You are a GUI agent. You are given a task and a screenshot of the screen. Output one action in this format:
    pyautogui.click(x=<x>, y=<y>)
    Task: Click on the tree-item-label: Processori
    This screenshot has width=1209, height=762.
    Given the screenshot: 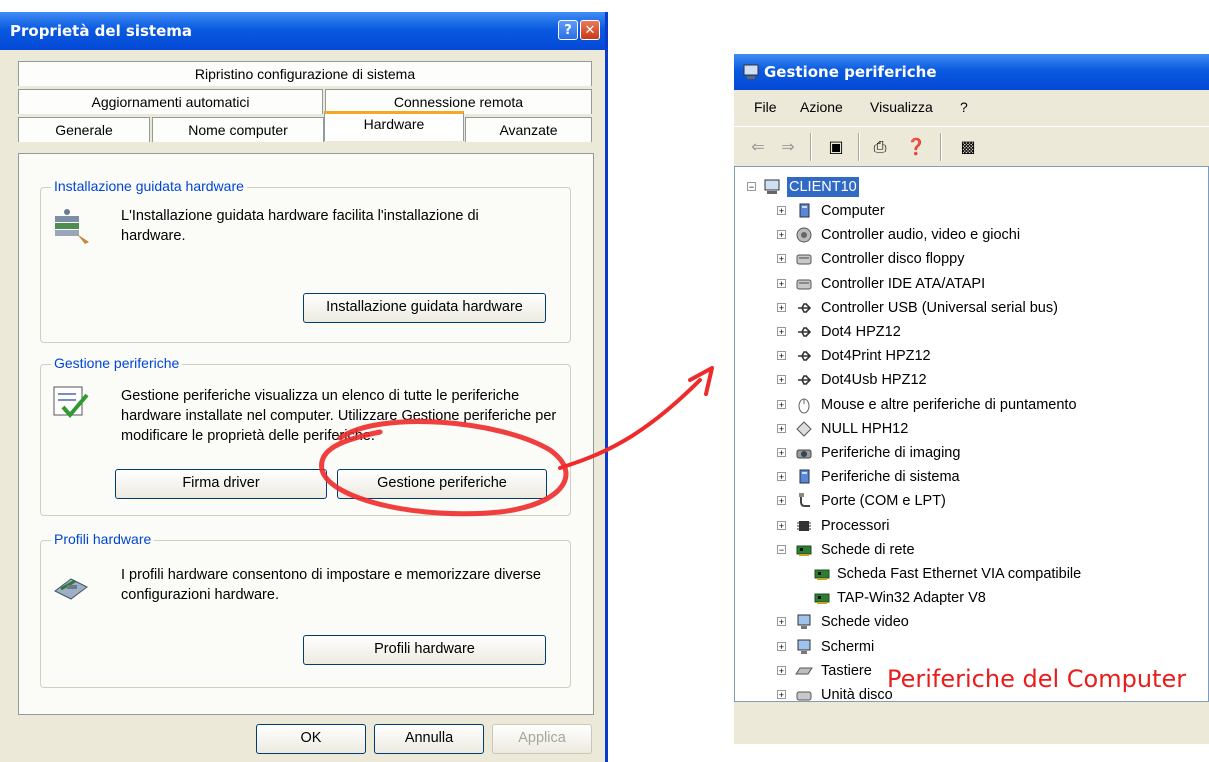 What is the action you would take?
    pyautogui.click(x=855, y=525)
    